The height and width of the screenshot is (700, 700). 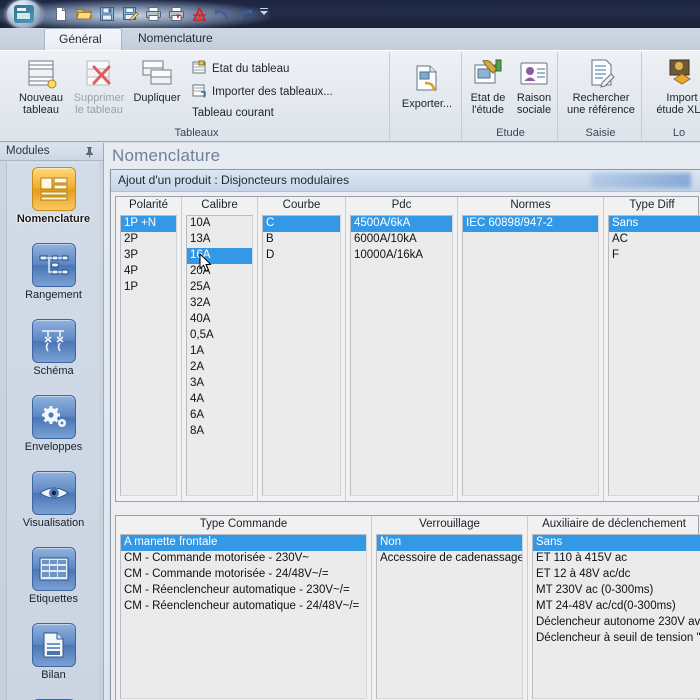 What do you see at coordinates (219, 224) in the screenshot?
I see `list-item: 10A` at bounding box center [219, 224].